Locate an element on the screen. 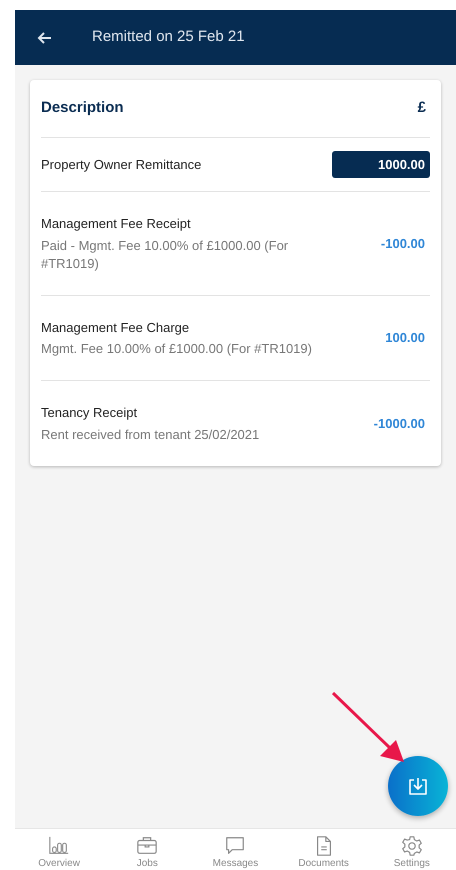 Image resolution: width=456 pixels, height=870 pixels. overview-icon is located at coordinates (59, 846).